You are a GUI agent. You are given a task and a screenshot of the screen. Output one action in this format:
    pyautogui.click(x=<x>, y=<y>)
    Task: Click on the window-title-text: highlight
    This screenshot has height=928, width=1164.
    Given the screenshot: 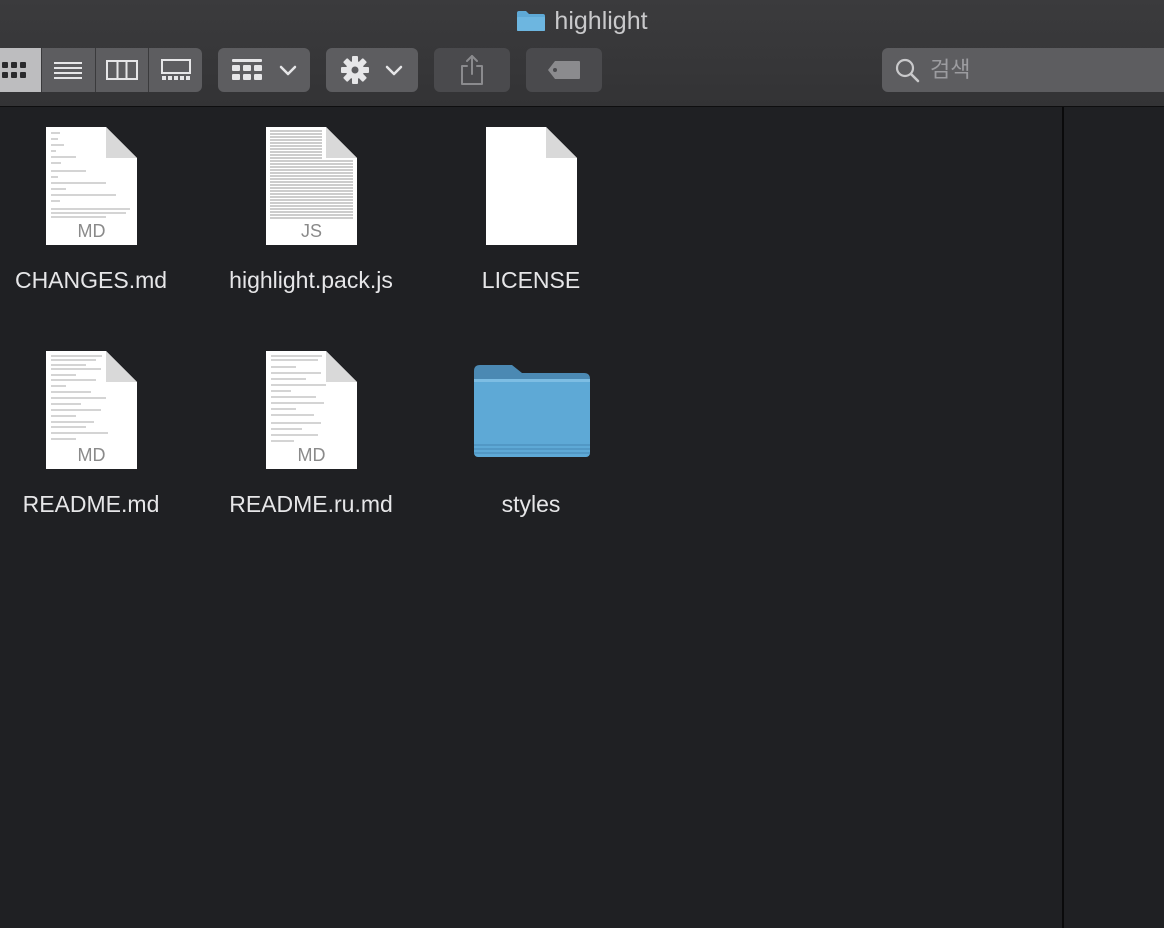 What is the action you would take?
    pyautogui.click(x=601, y=20)
    